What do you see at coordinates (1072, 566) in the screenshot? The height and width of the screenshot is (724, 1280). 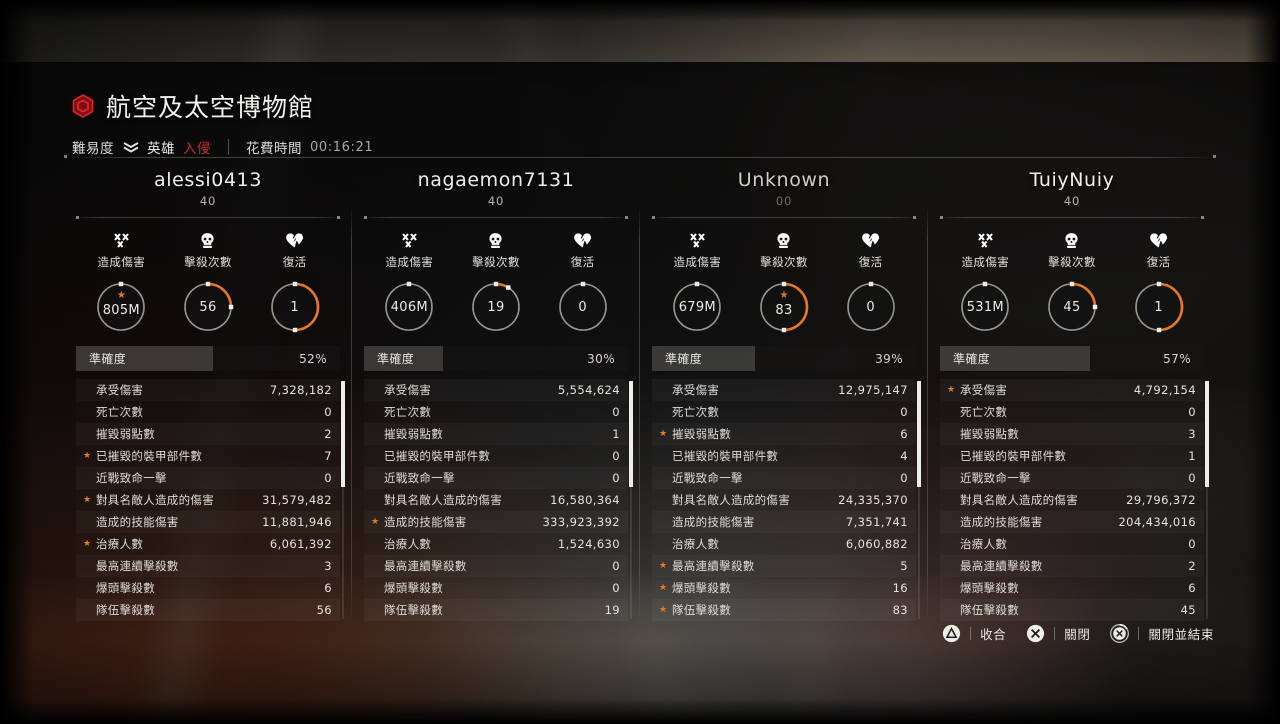 I see `stat-row: 最高連續擊殺數 2` at bounding box center [1072, 566].